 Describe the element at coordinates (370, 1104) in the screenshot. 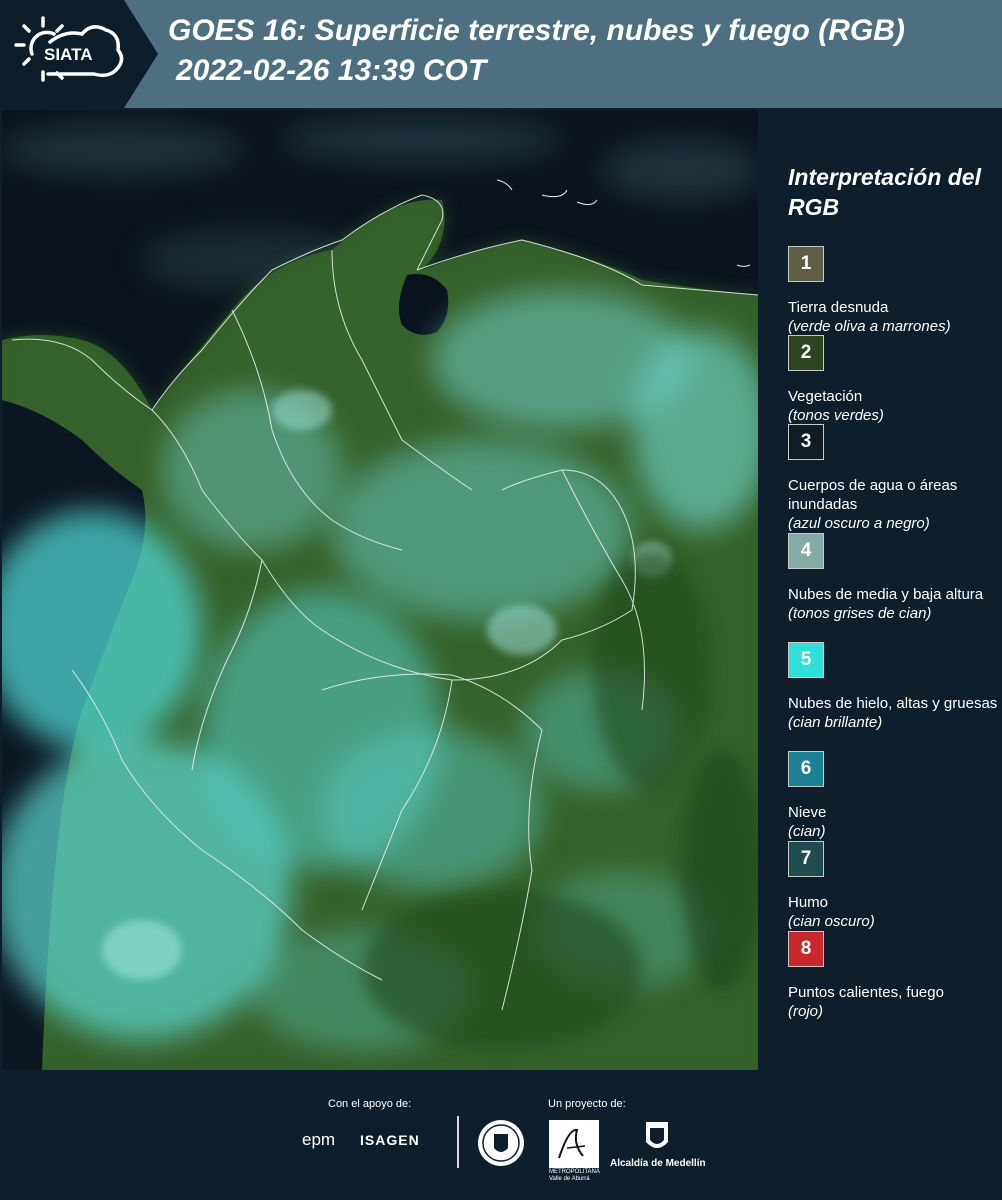

I see `support-label: Con el apoyo de:` at that location.